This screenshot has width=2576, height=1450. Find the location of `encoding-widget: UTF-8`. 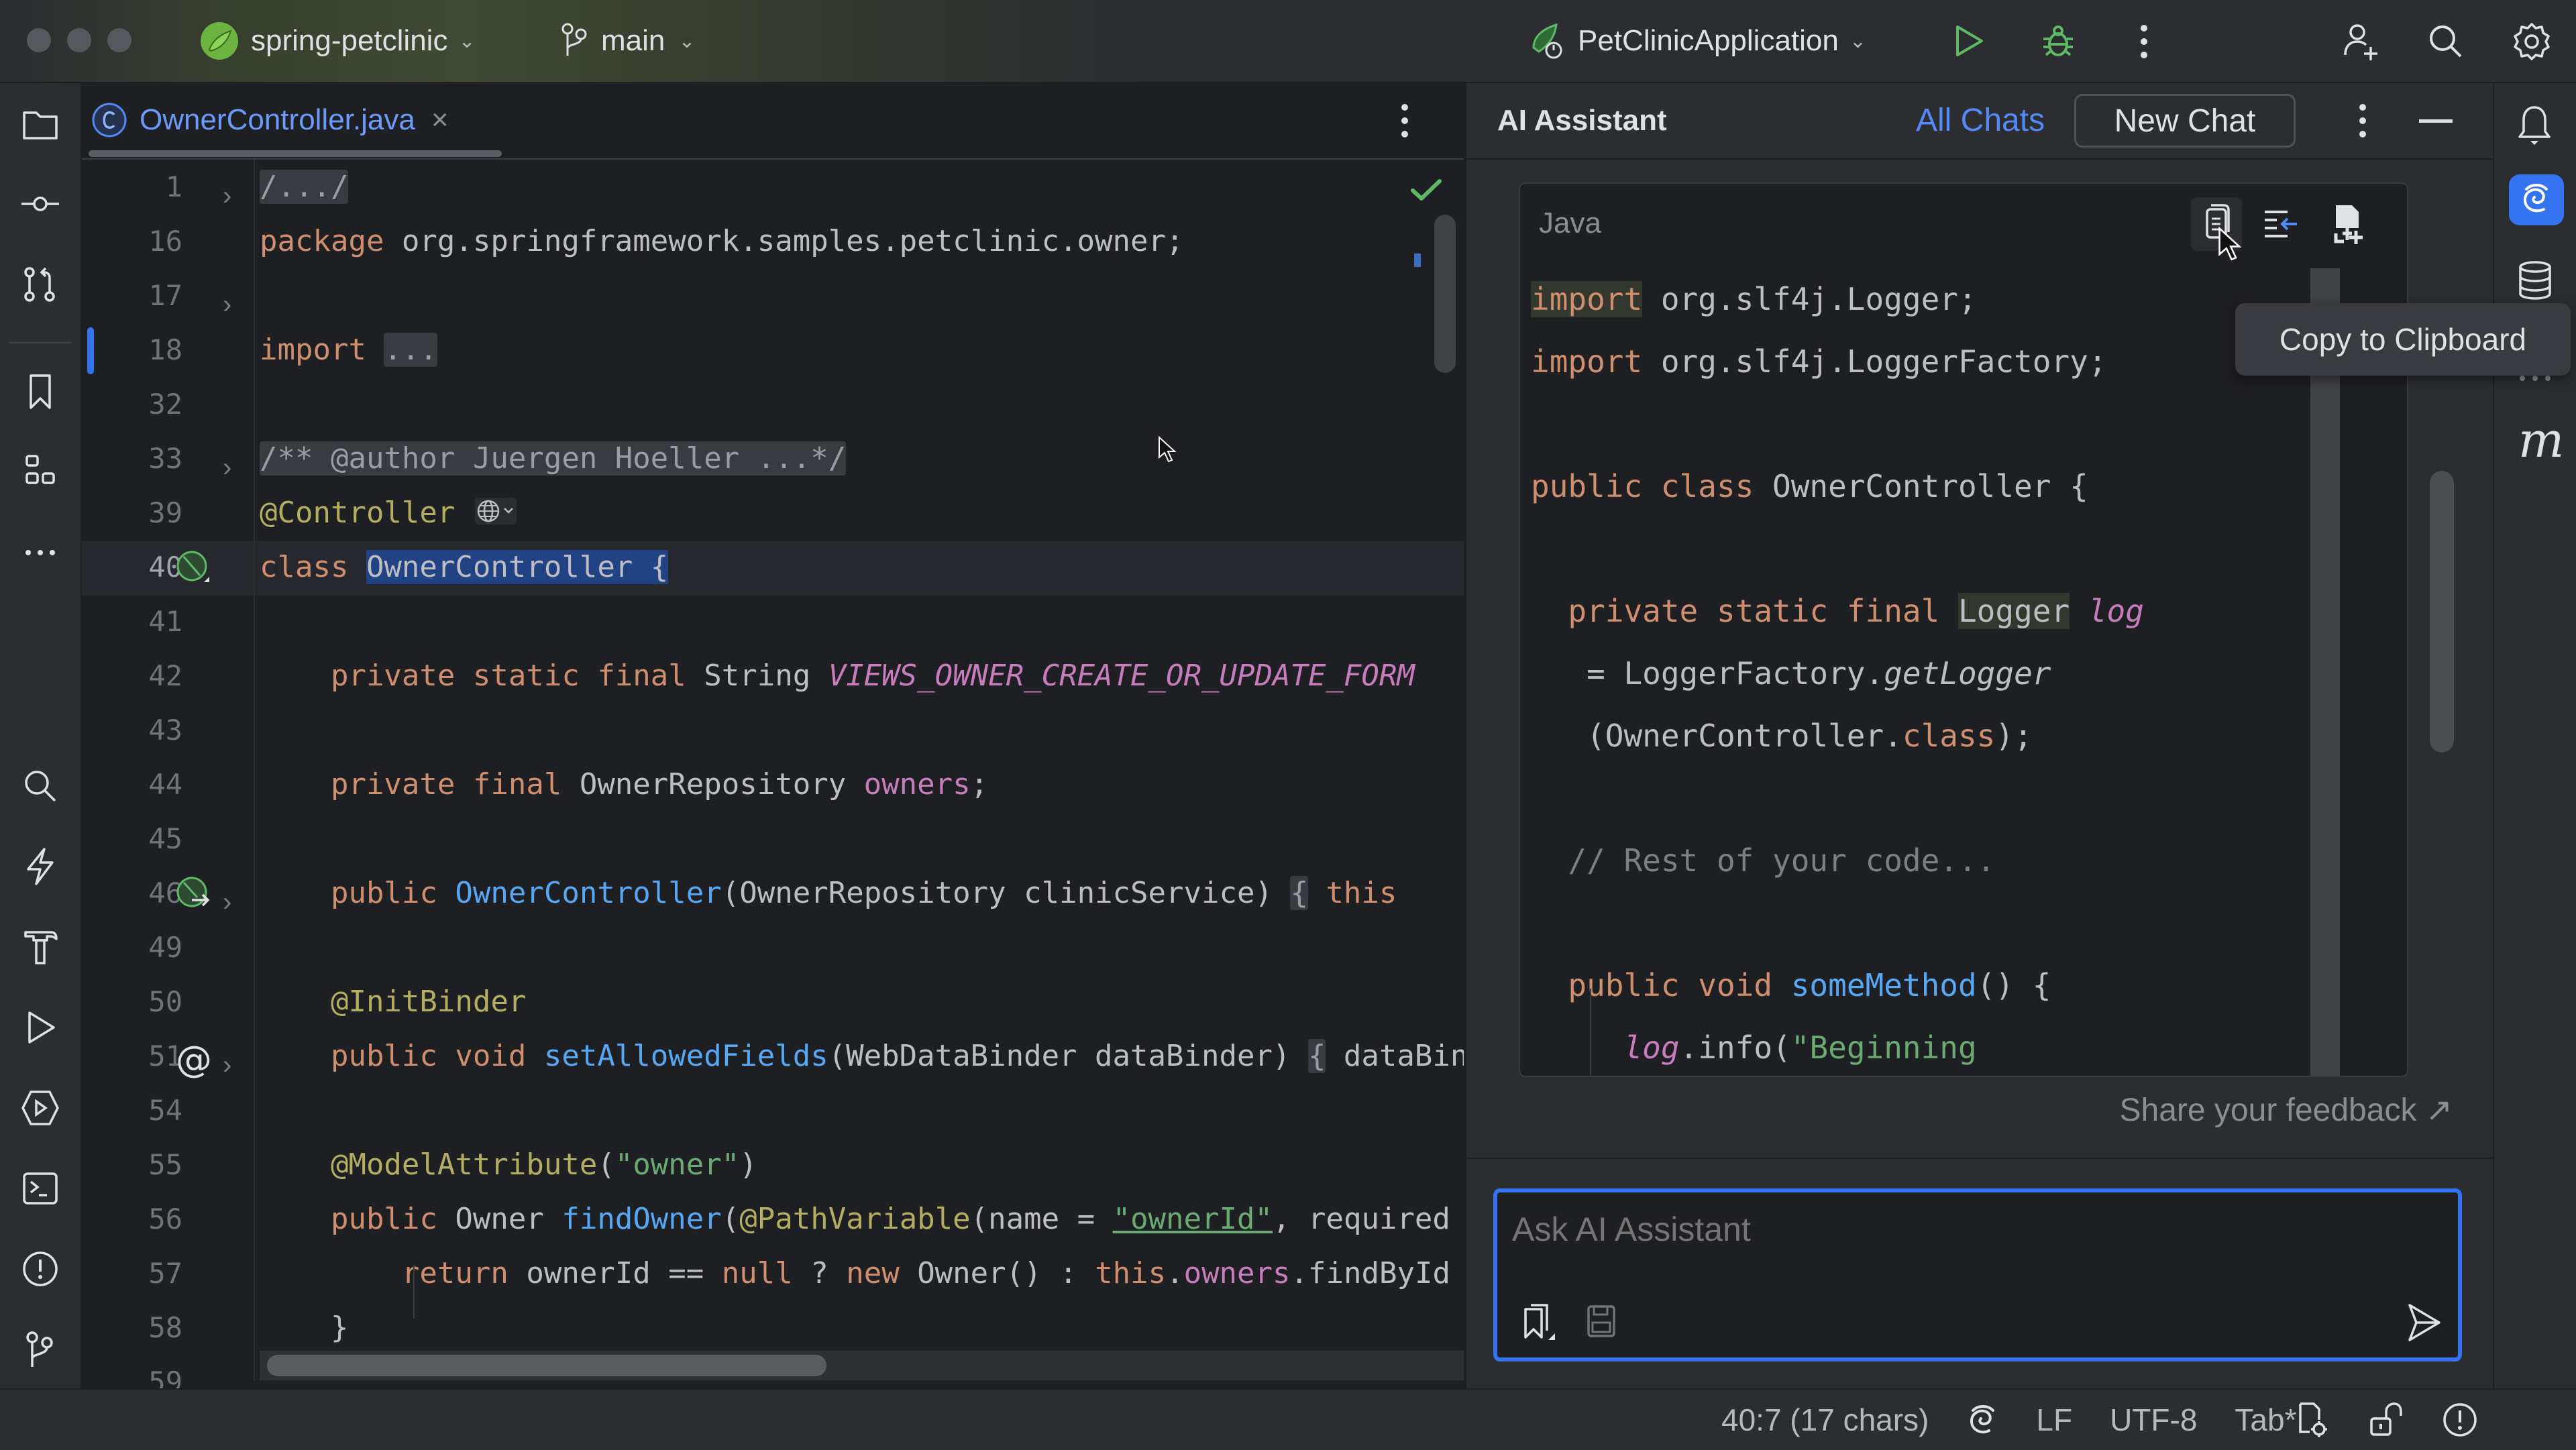

encoding-widget: UTF-8 is located at coordinates (2153, 1420).